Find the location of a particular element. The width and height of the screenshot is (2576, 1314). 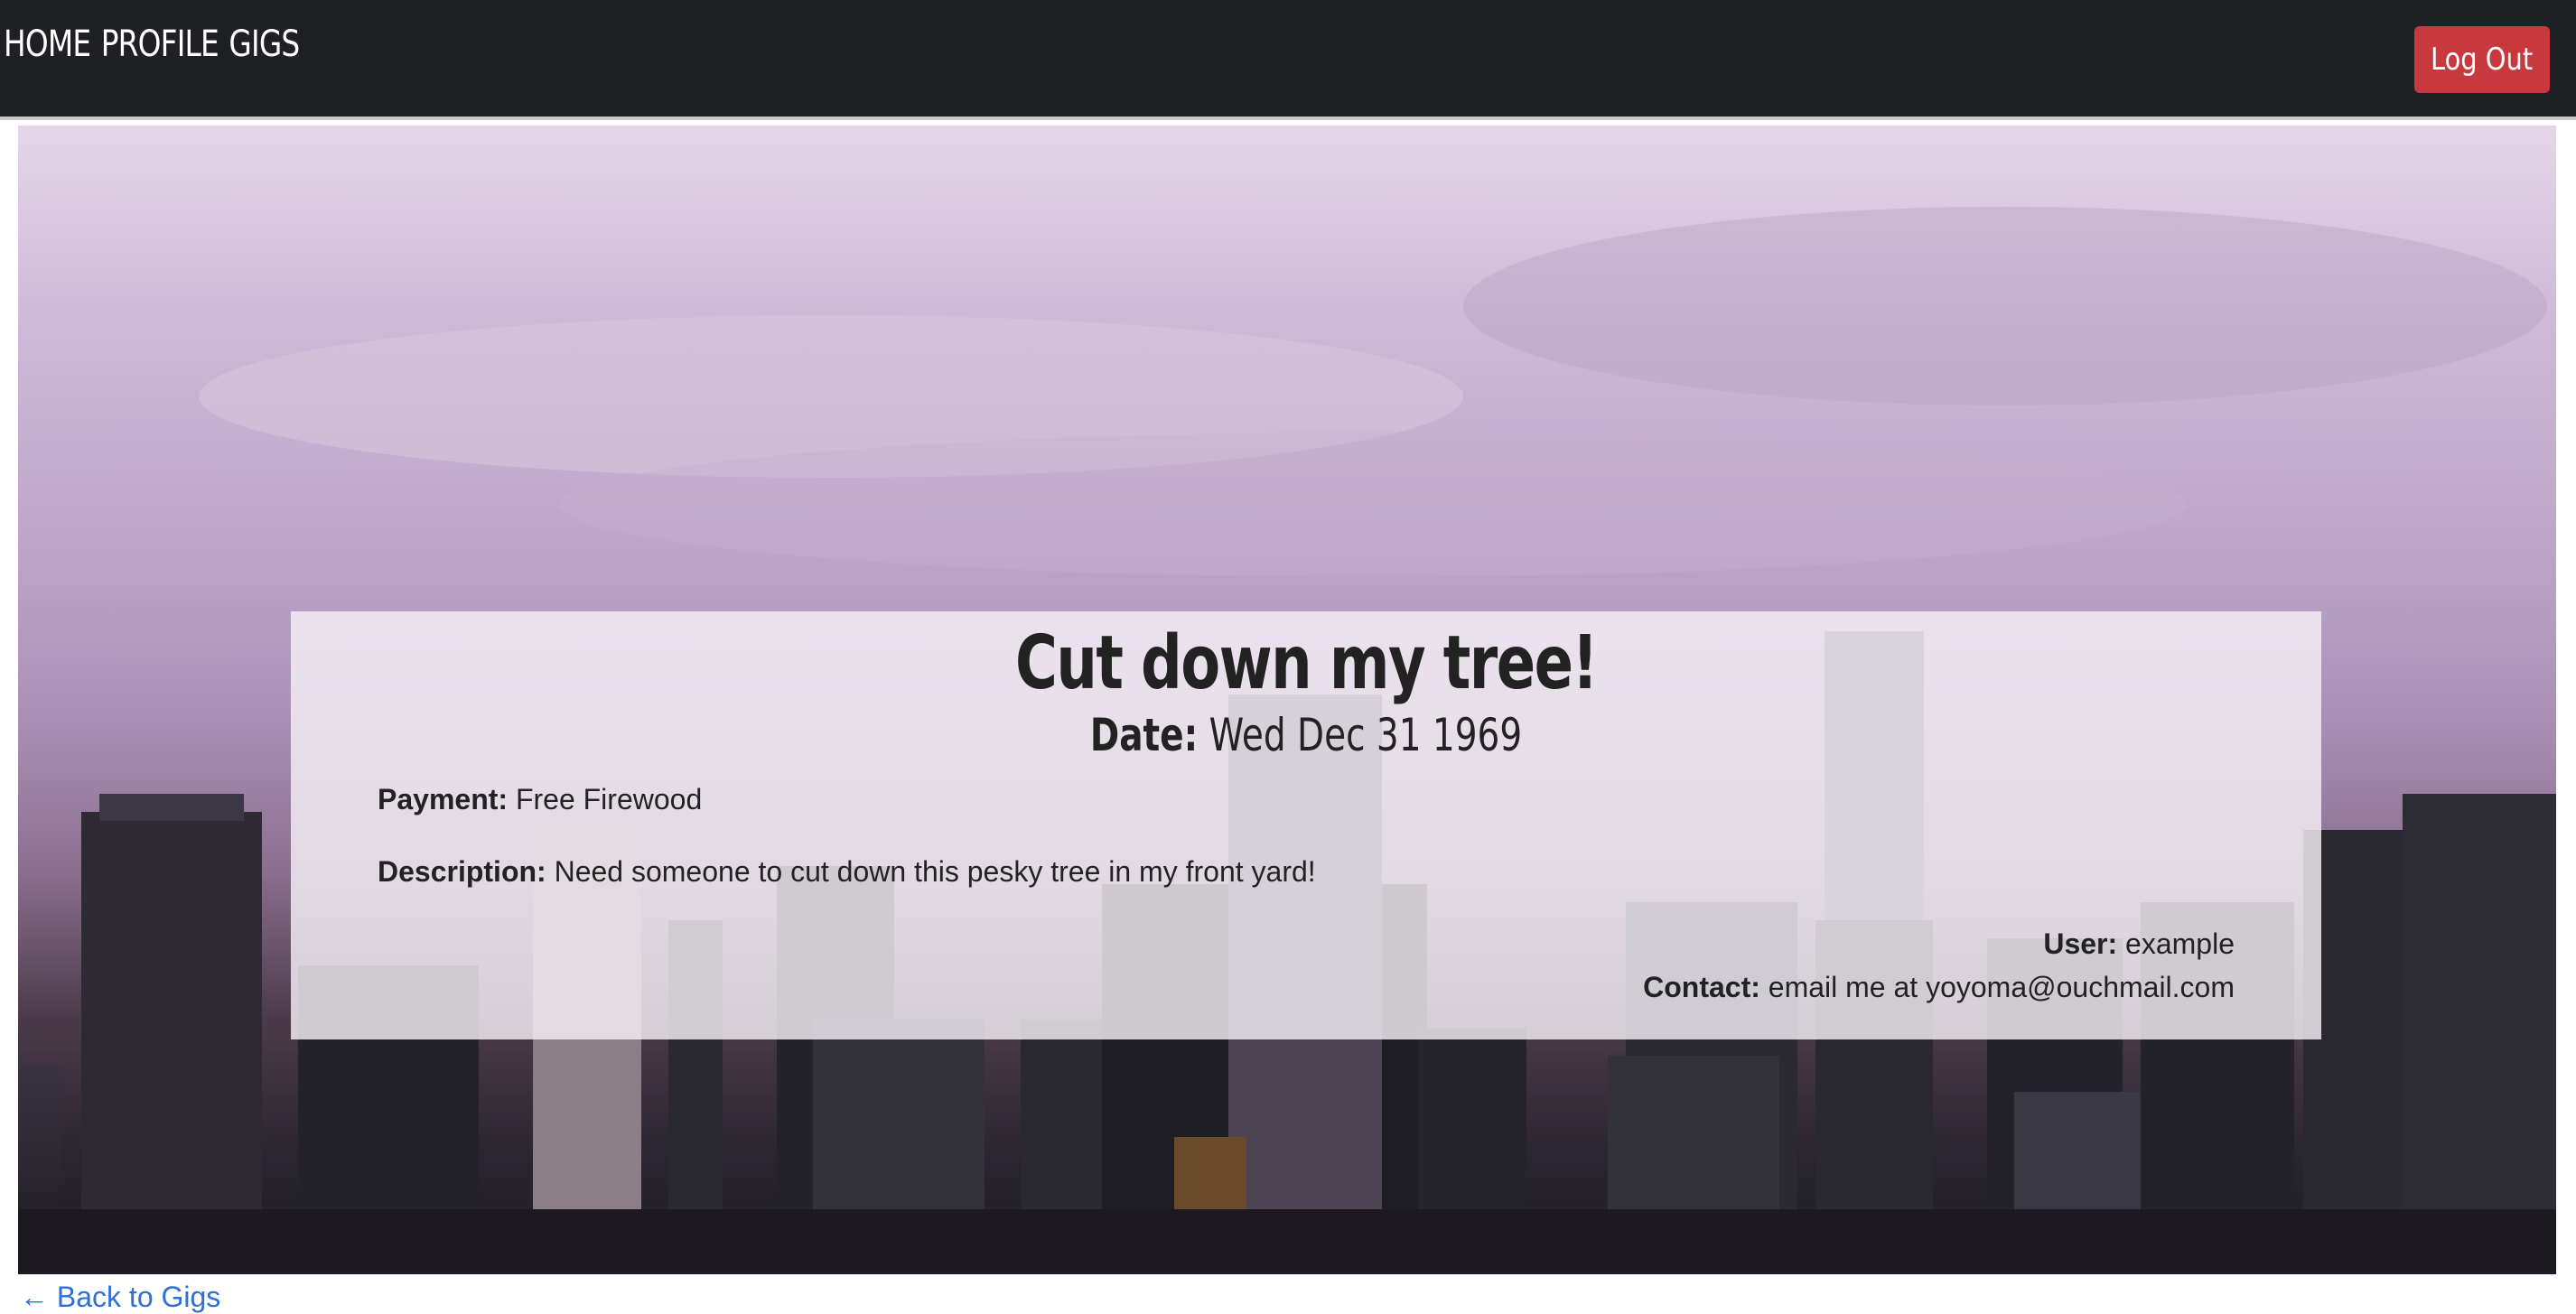

gig-payment: Payment: Free Firewood is located at coordinates (540, 799).